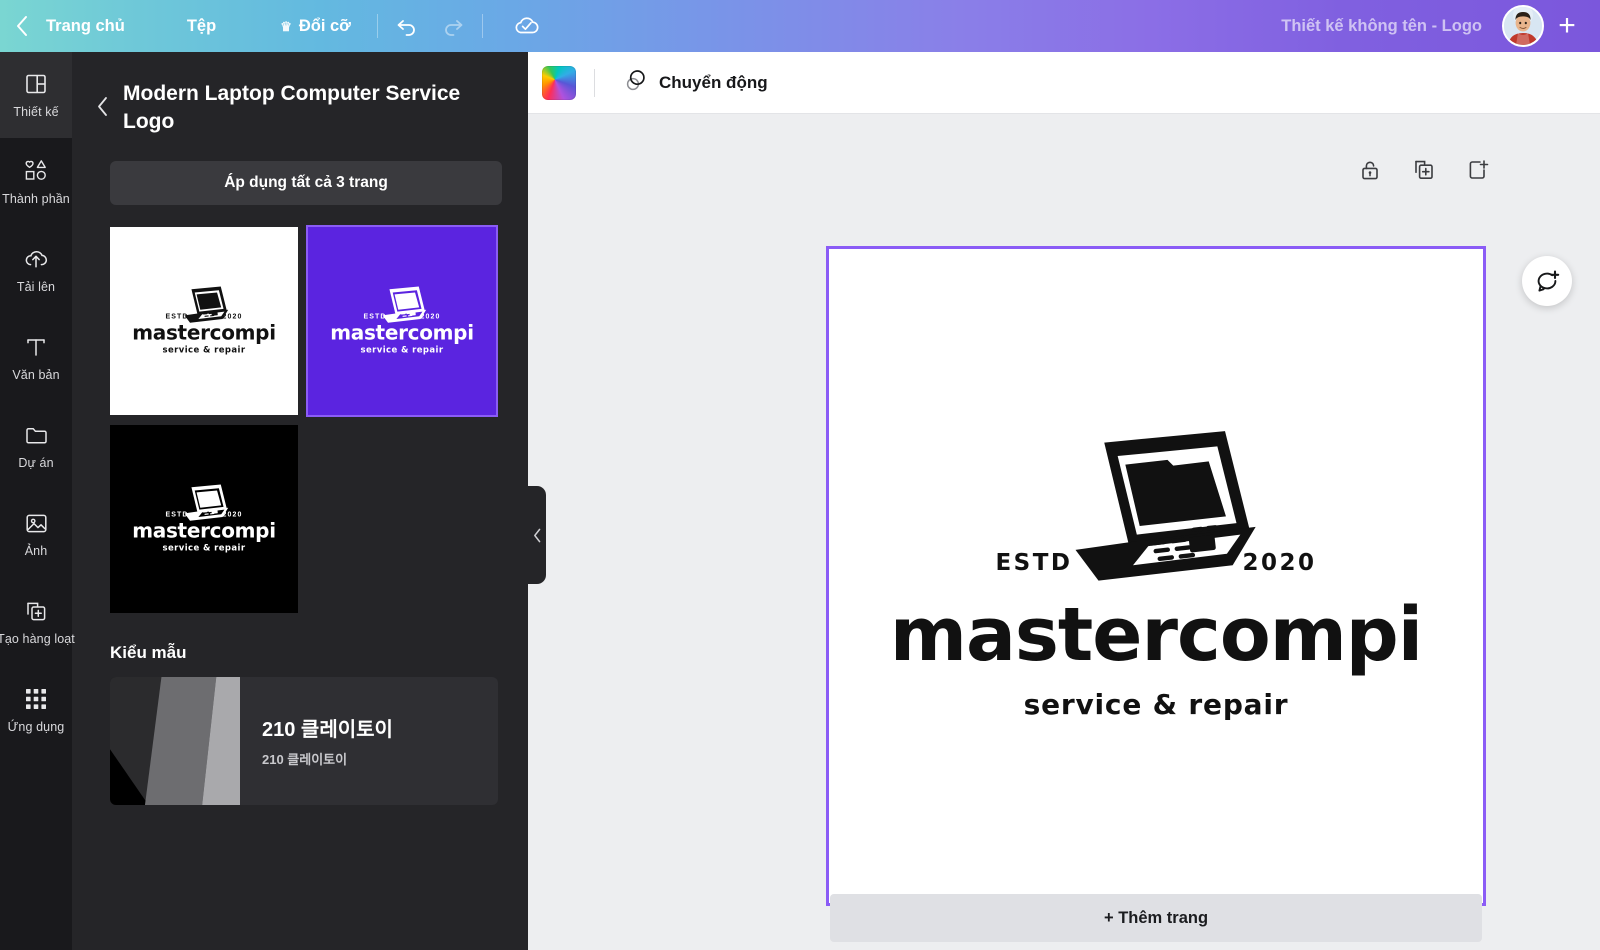 The image size is (1600, 950). I want to click on year-label: 2020, so click(1279, 563).